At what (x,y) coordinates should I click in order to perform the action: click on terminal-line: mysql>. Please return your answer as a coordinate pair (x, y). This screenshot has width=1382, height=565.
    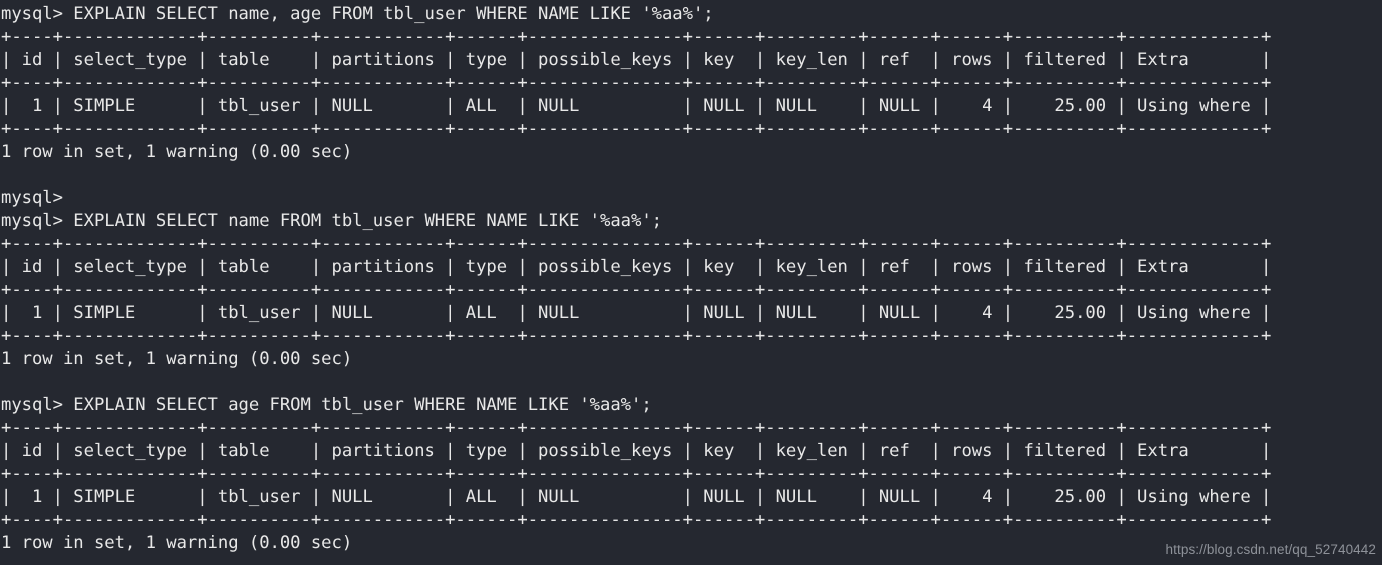
    Looking at the image, I should click on (32, 198).